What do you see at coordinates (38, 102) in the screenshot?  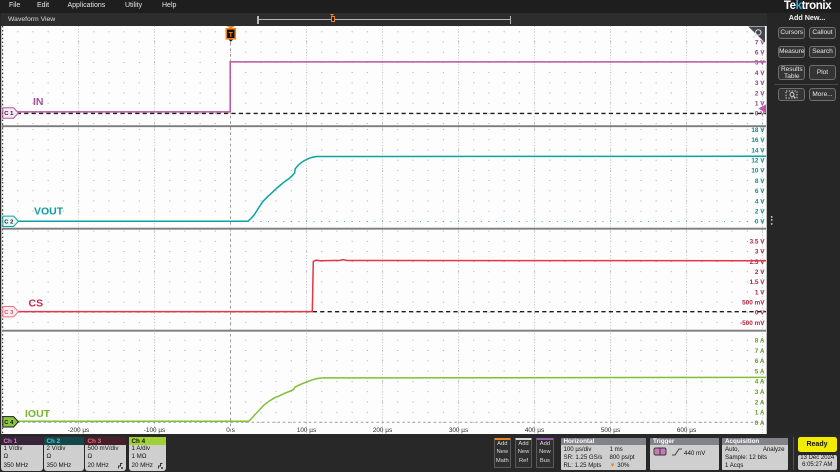 I see `svg-text: IN` at bounding box center [38, 102].